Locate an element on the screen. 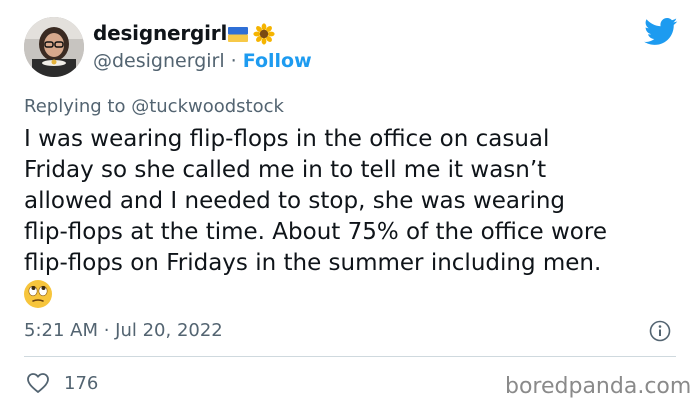 The height and width of the screenshot is (410, 700). display-name: designergirl is located at coordinates (160, 33).